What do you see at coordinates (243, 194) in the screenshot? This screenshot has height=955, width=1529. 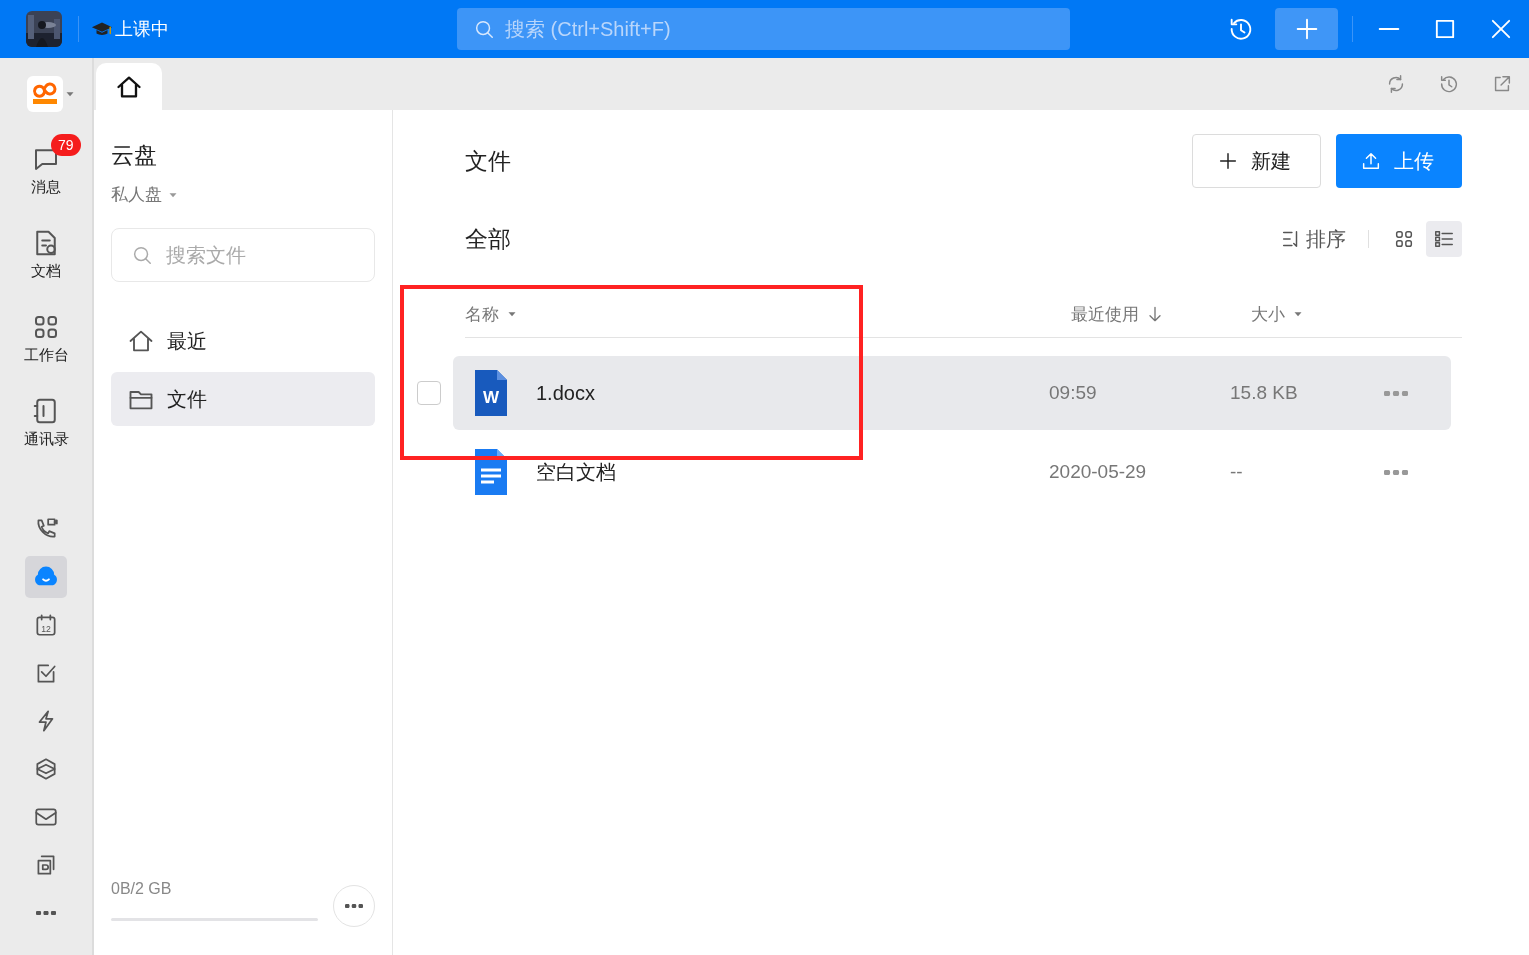 I see `drive-selector: 私人盘` at bounding box center [243, 194].